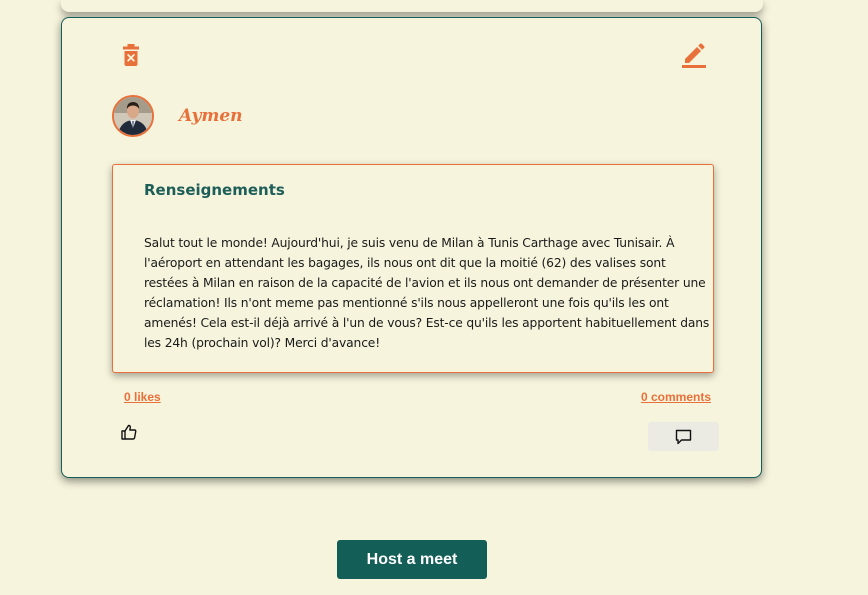 Image resolution: width=868 pixels, height=595 pixels. I want to click on host-meet-button: Host a meet, so click(412, 559).